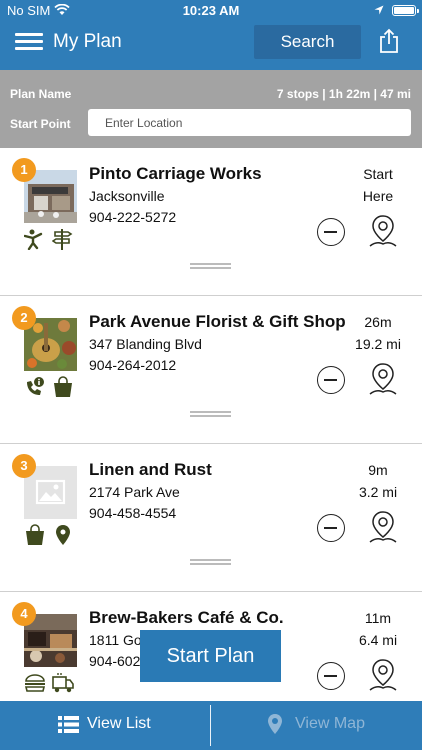  Describe the element at coordinates (24, 614) in the screenshot. I see `stop-number-badge: 4` at that location.